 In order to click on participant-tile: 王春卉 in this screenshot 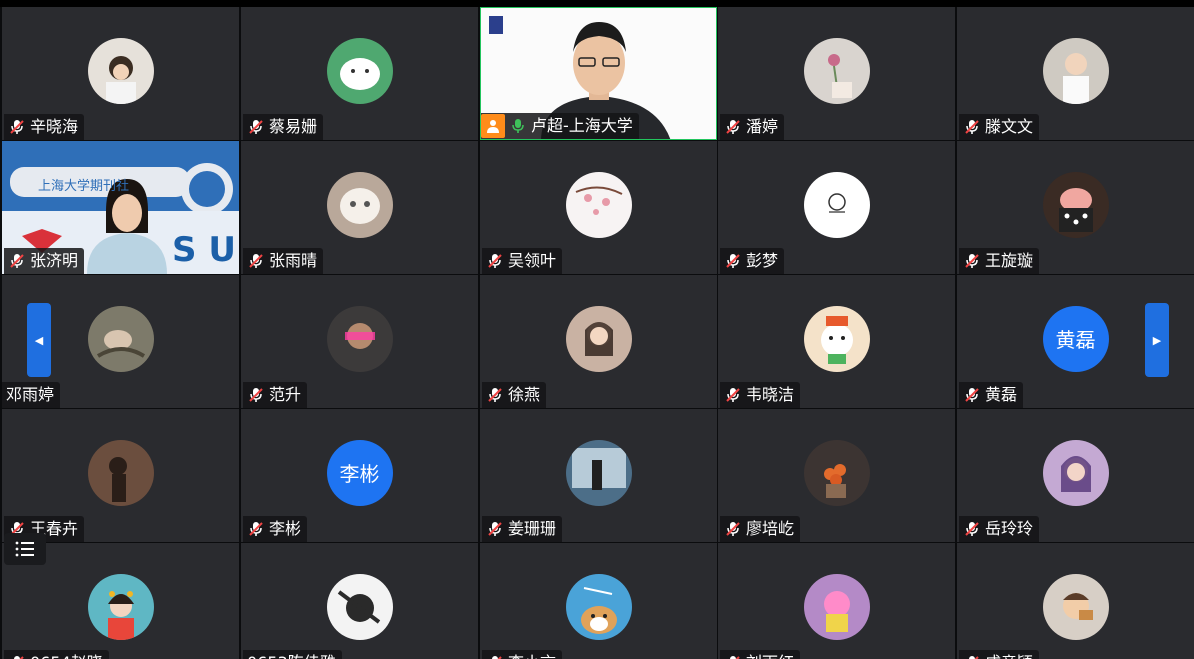, I will do `click(120, 475)`.